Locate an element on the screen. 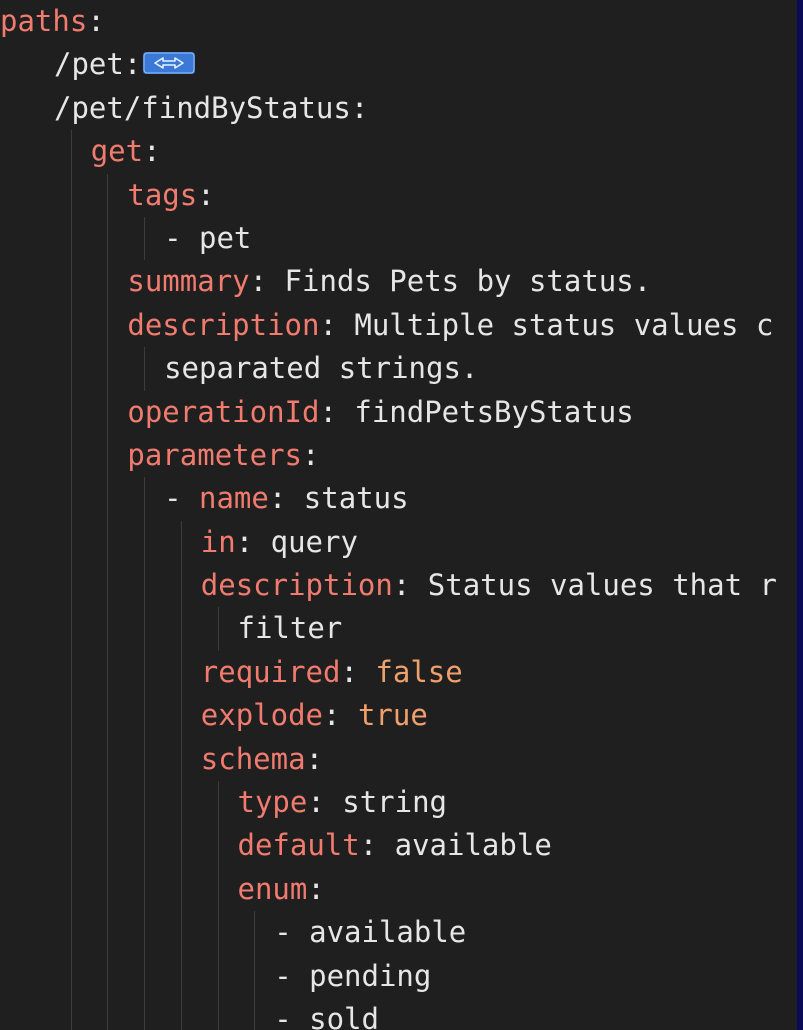  code-line: default: available is located at coordinates (398, 846).